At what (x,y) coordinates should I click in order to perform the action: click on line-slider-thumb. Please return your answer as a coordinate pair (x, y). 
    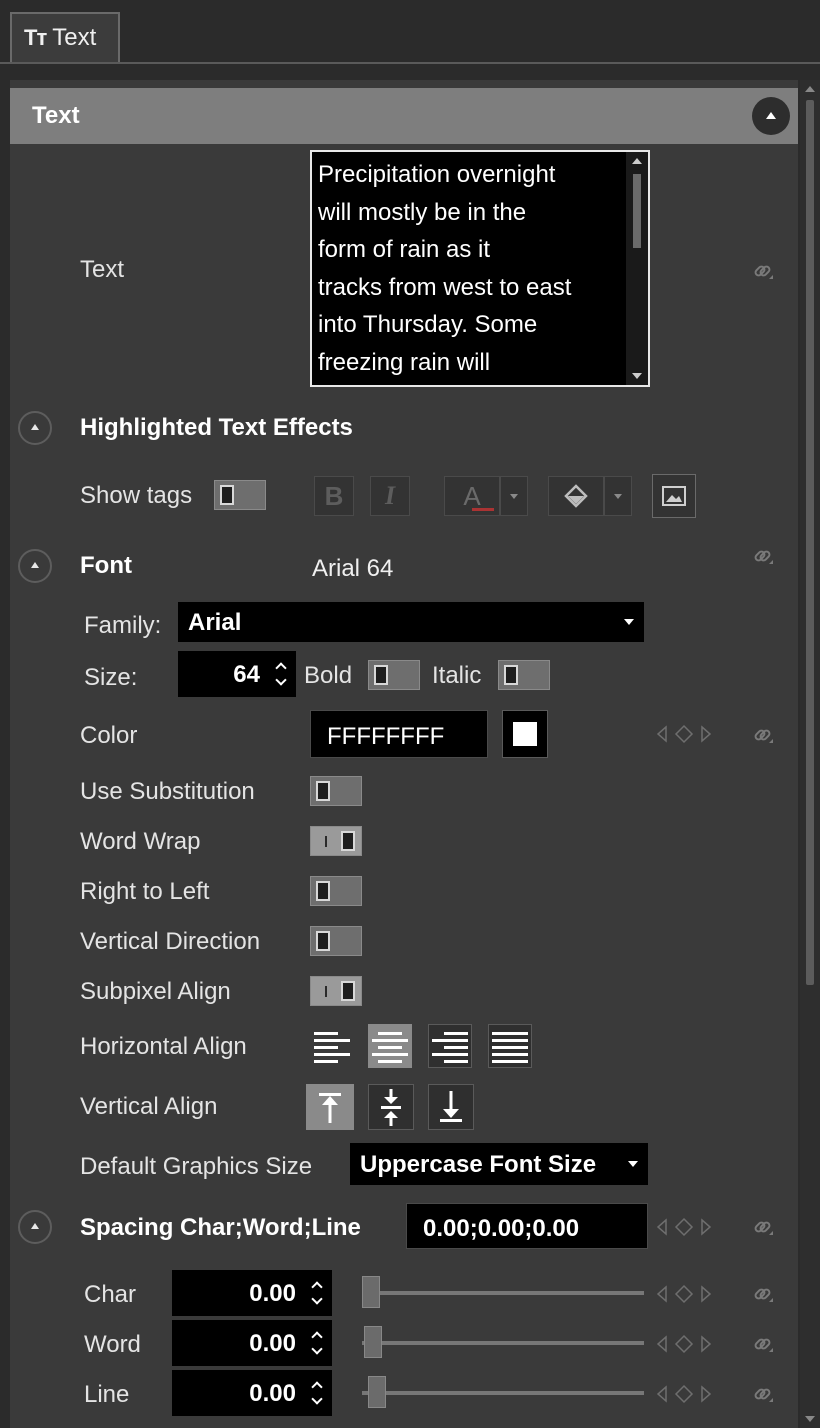
    Looking at the image, I should click on (377, 1392).